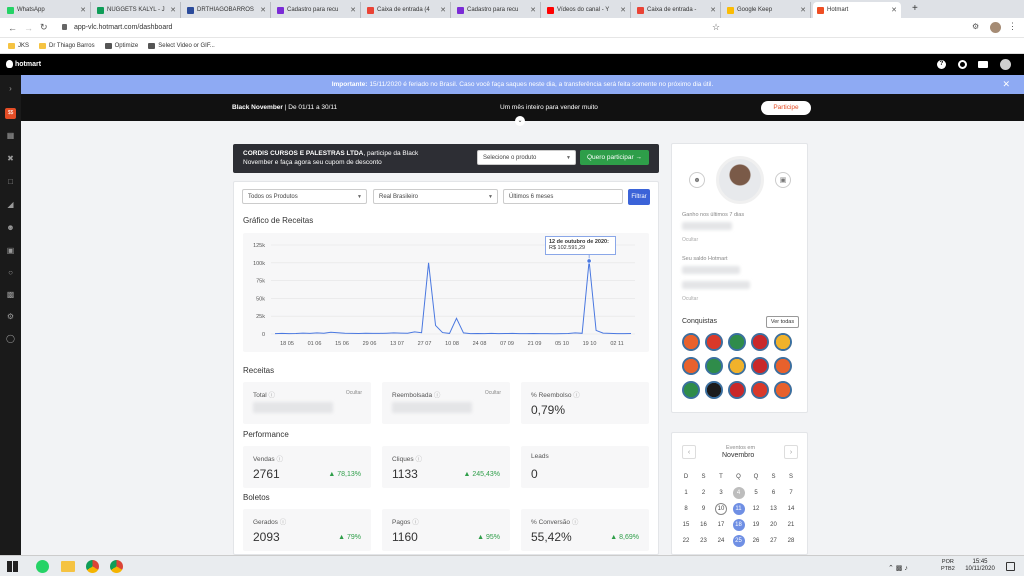 The width and height of the screenshot is (1024, 576). Describe the element at coordinates (756, 541) in the screenshot. I see `calendar-day: 26` at that location.